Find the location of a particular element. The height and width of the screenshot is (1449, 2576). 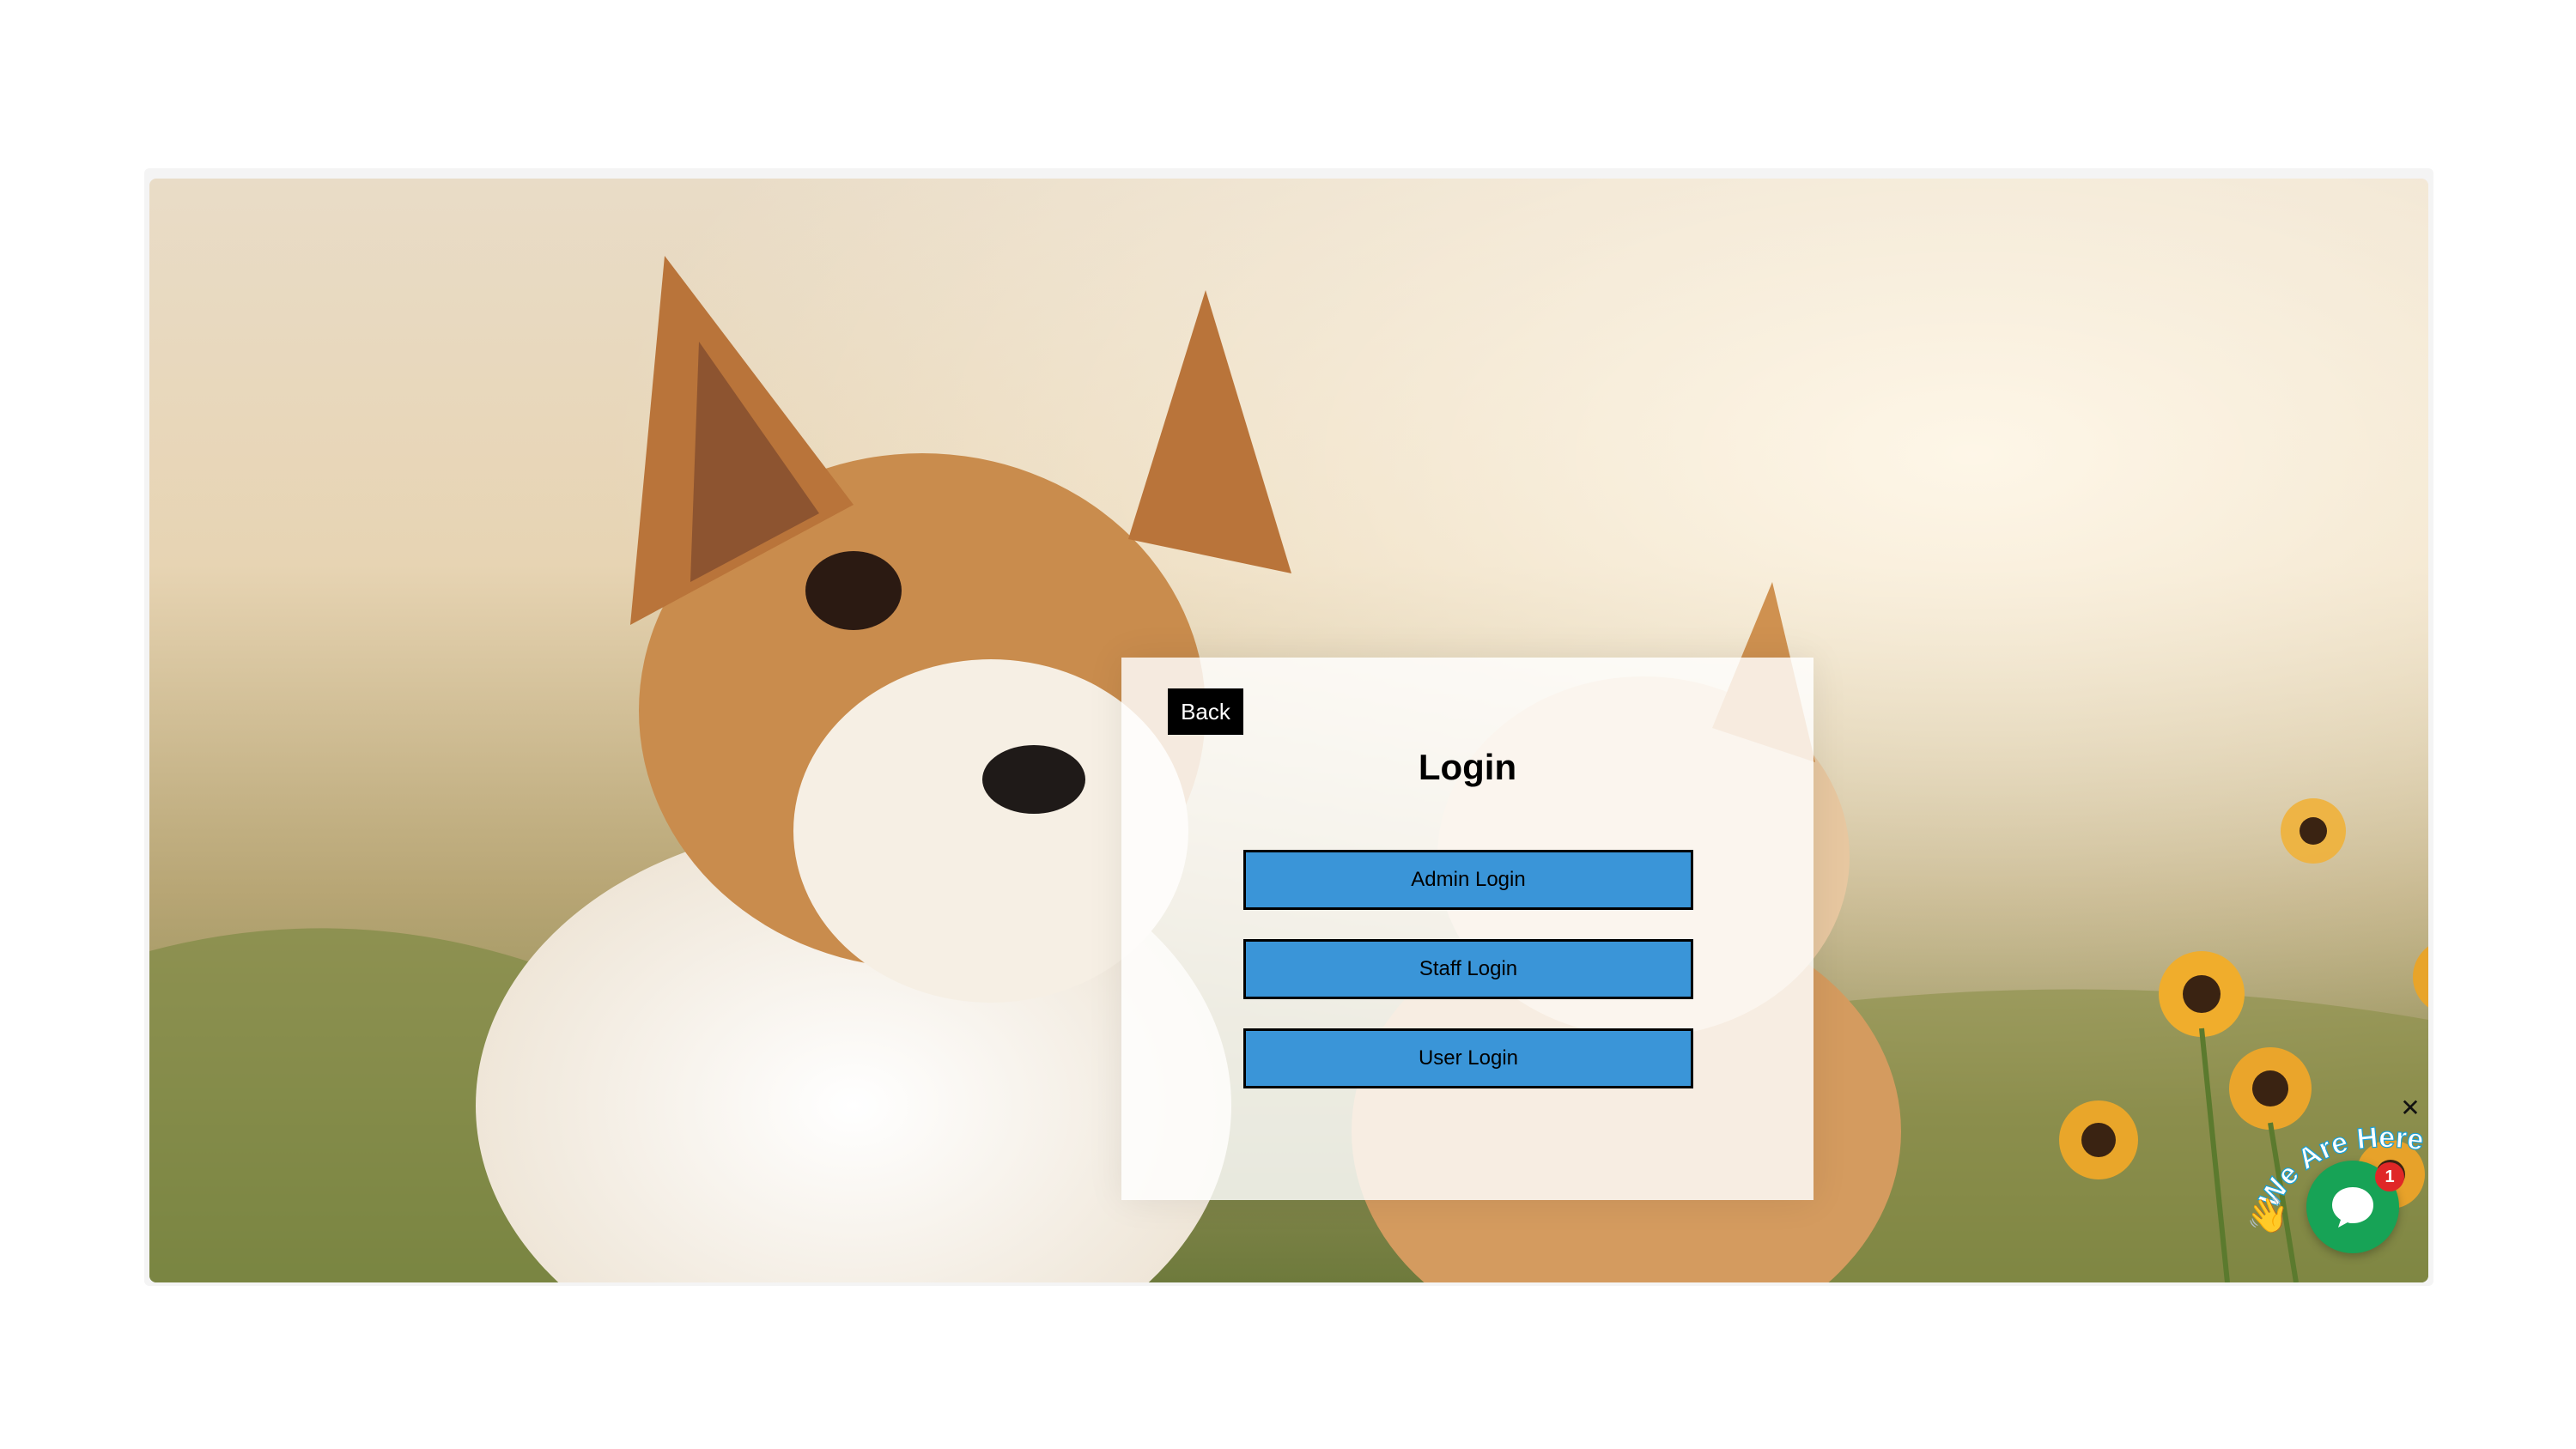

page-title: Login is located at coordinates (1467, 767).